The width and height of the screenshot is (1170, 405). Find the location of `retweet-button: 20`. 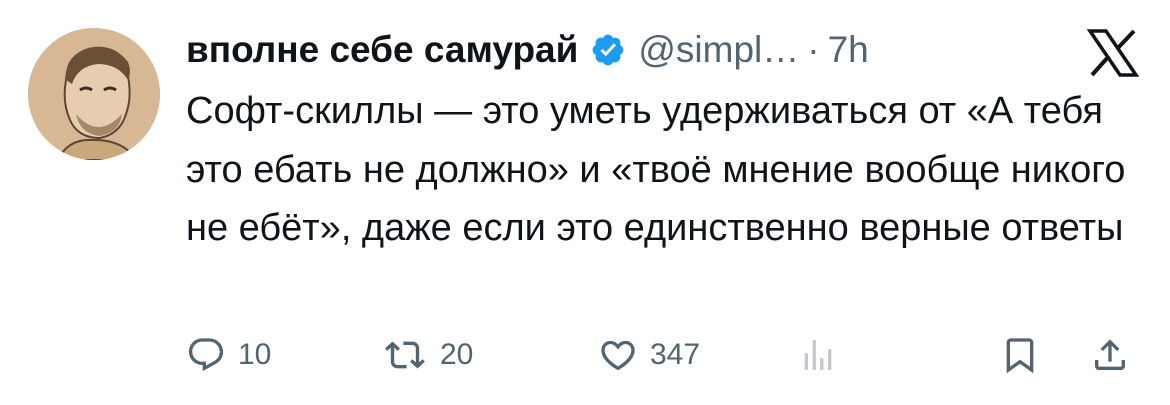

retweet-button: 20 is located at coordinates (427, 355).